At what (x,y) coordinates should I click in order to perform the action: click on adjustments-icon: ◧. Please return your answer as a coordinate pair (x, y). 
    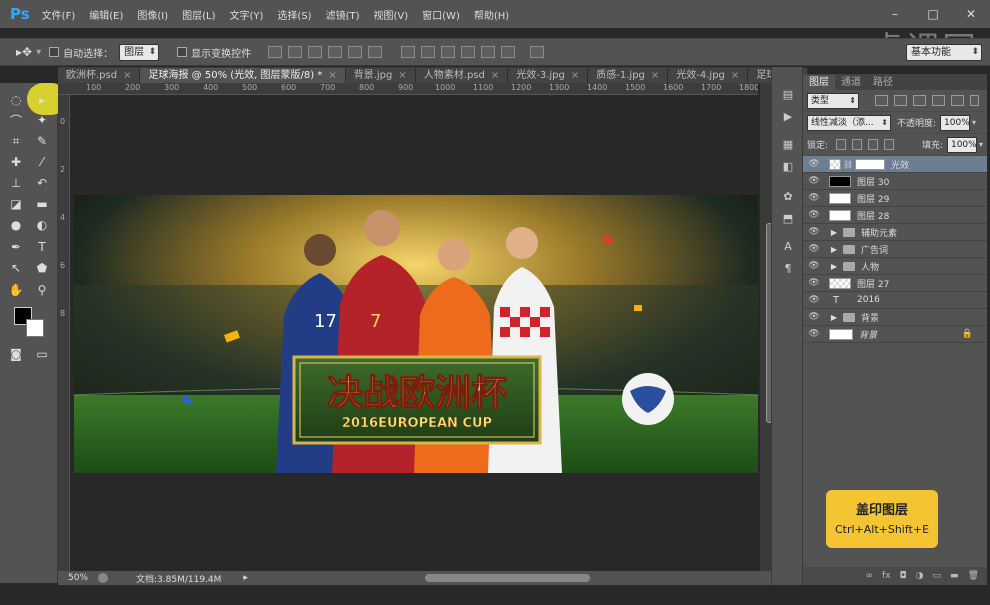
    Looking at the image, I should click on (788, 166).